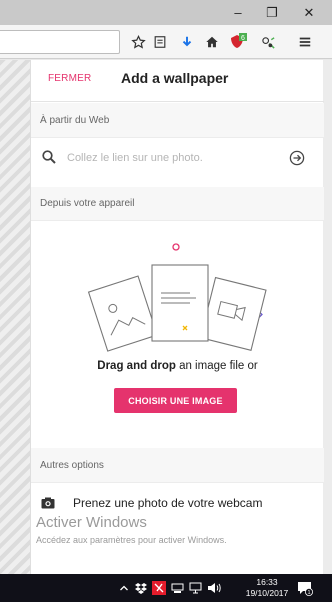 The image size is (332, 602). What do you see at coordinates (158, 588) in the screenshot?
I see `antivirus-icon` at bounding box center [158, 588].